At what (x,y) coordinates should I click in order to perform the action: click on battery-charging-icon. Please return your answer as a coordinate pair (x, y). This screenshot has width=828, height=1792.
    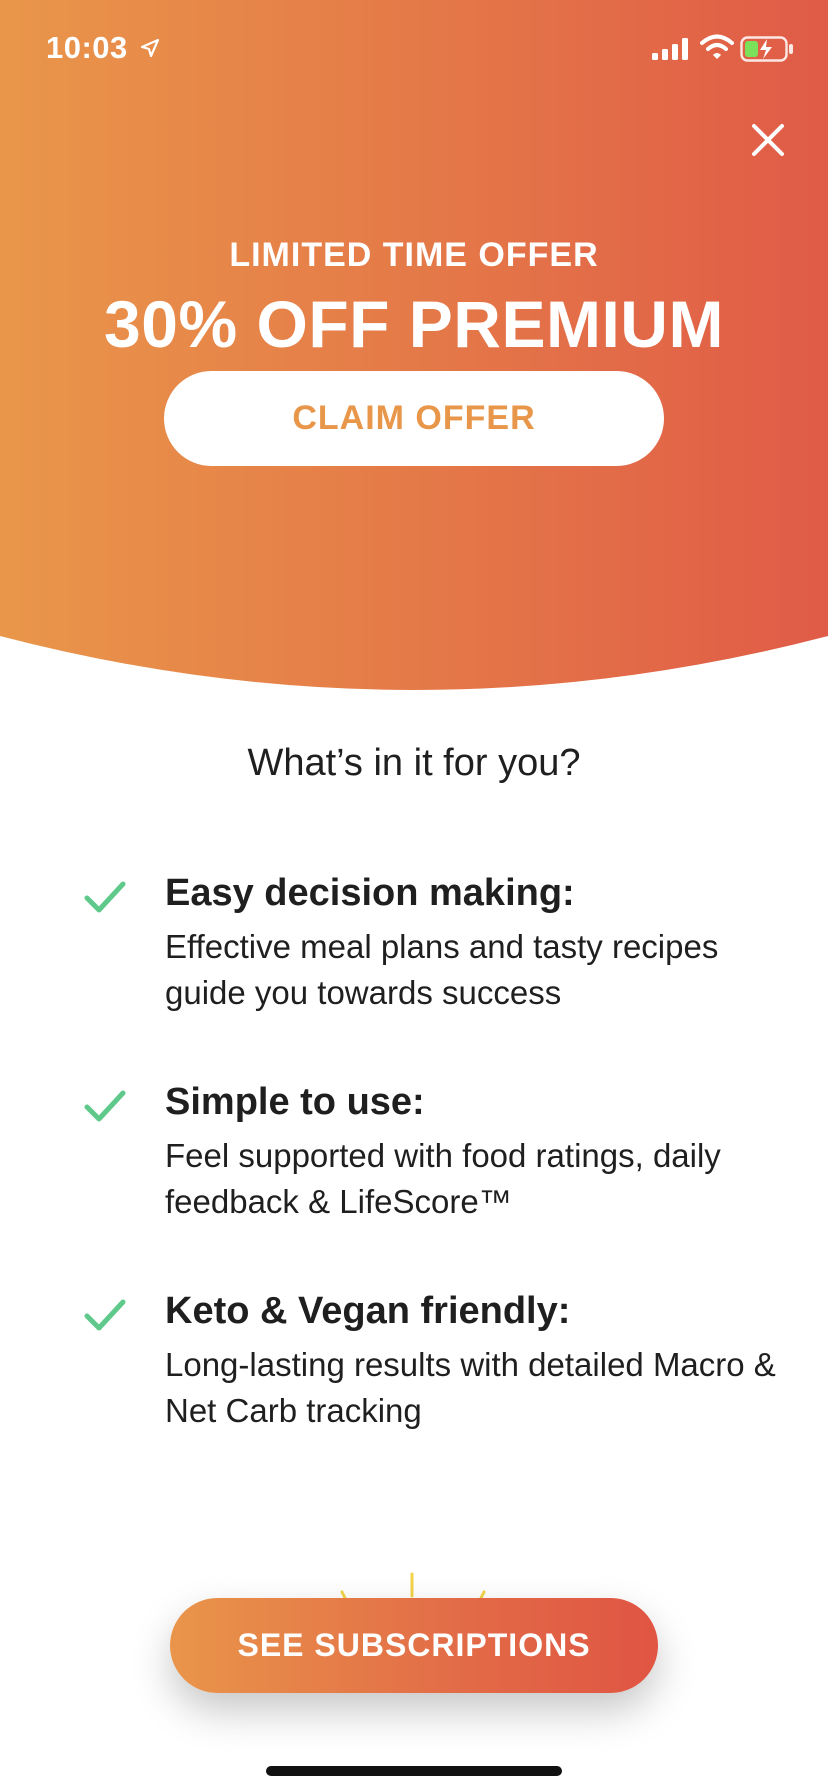
    Looking at the image, I should click on (766, 49).